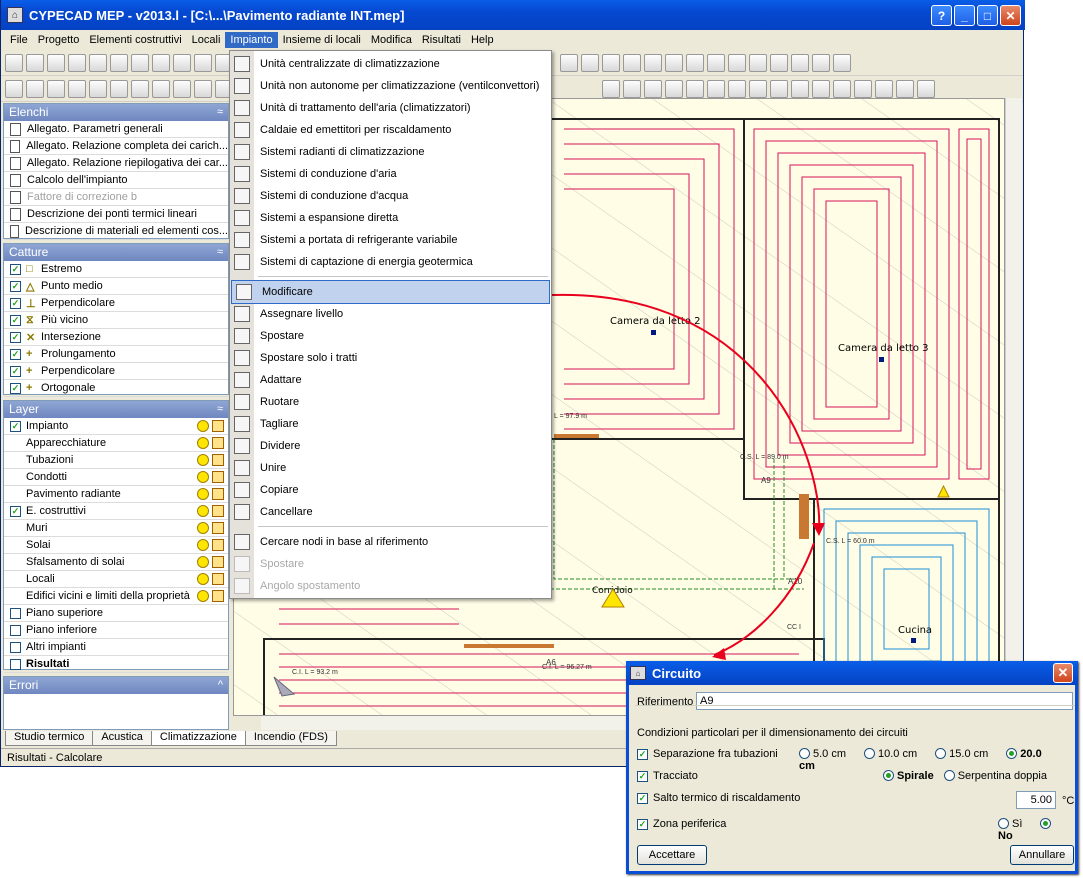 The height and width of the screenshot is (878, 1083). I want to click on close-button: ✕, so click(1010, 15).